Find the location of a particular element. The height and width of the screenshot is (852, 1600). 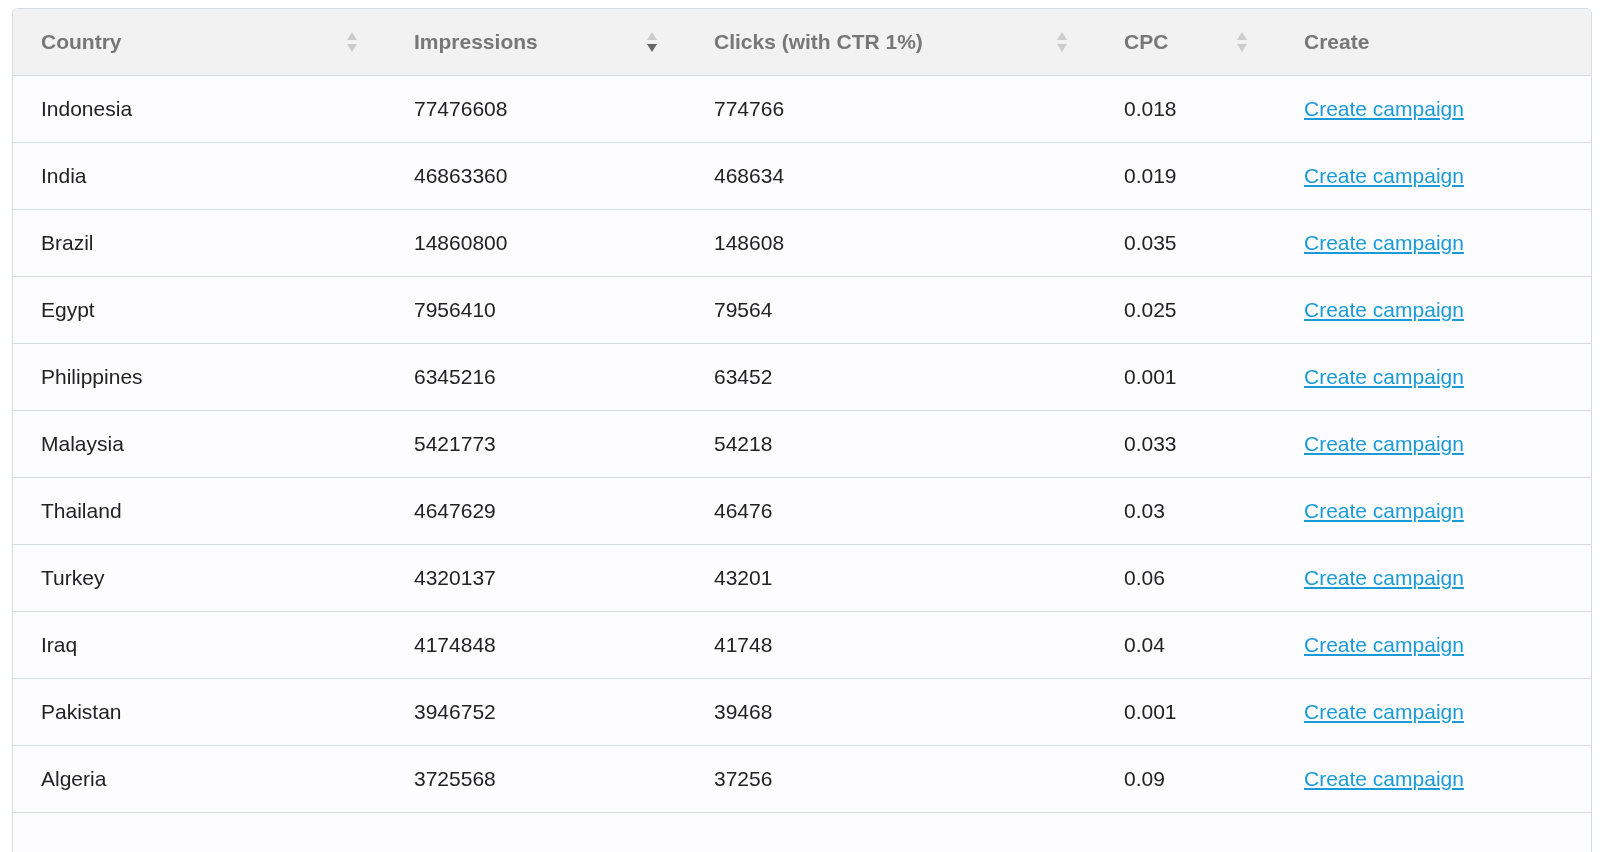

column-header: Country is located at coordinates (81, 42).